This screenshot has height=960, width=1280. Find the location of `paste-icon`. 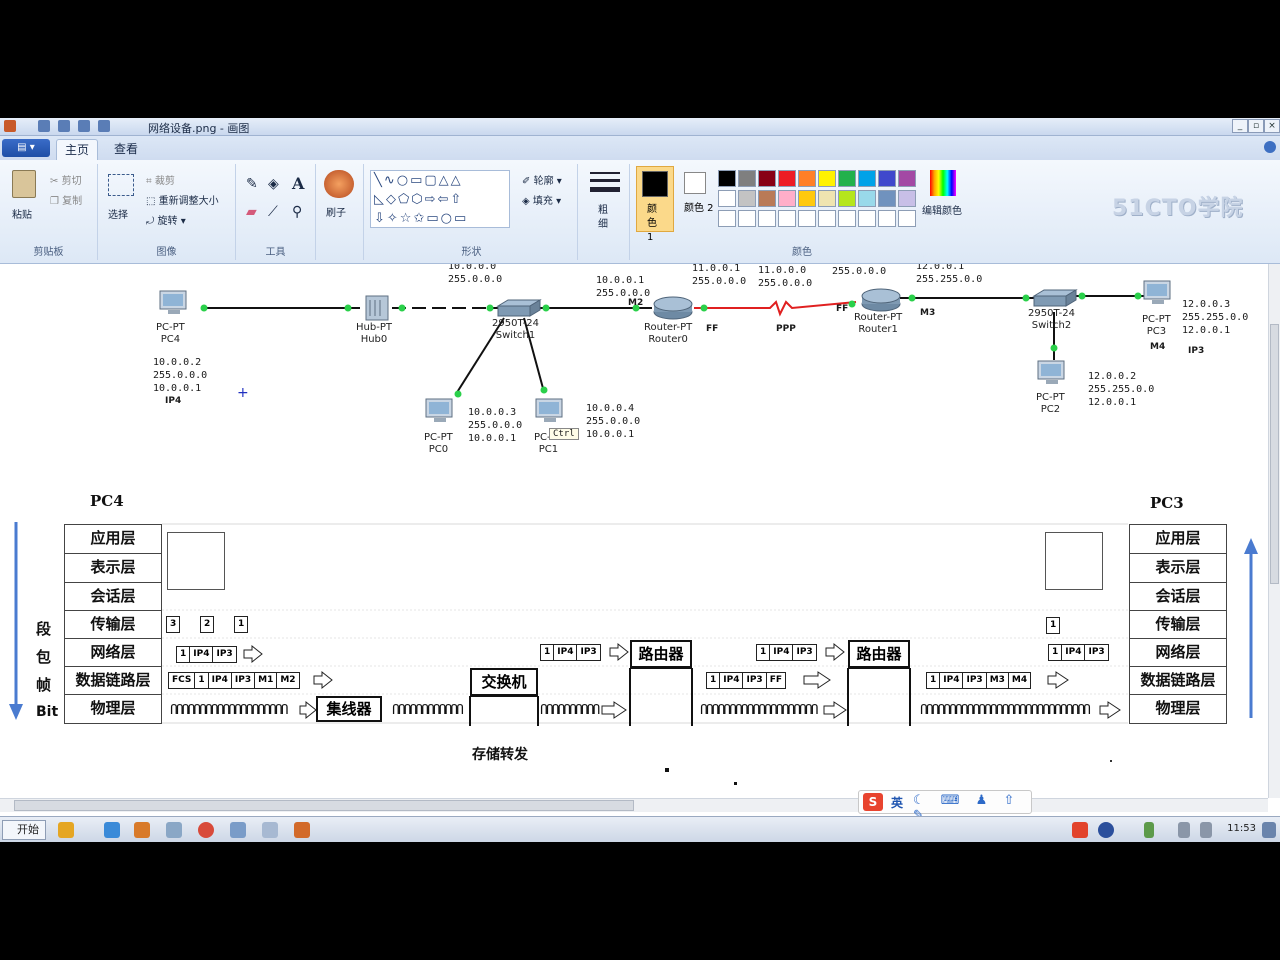

paste-icon is located at coordinates (24, 184).